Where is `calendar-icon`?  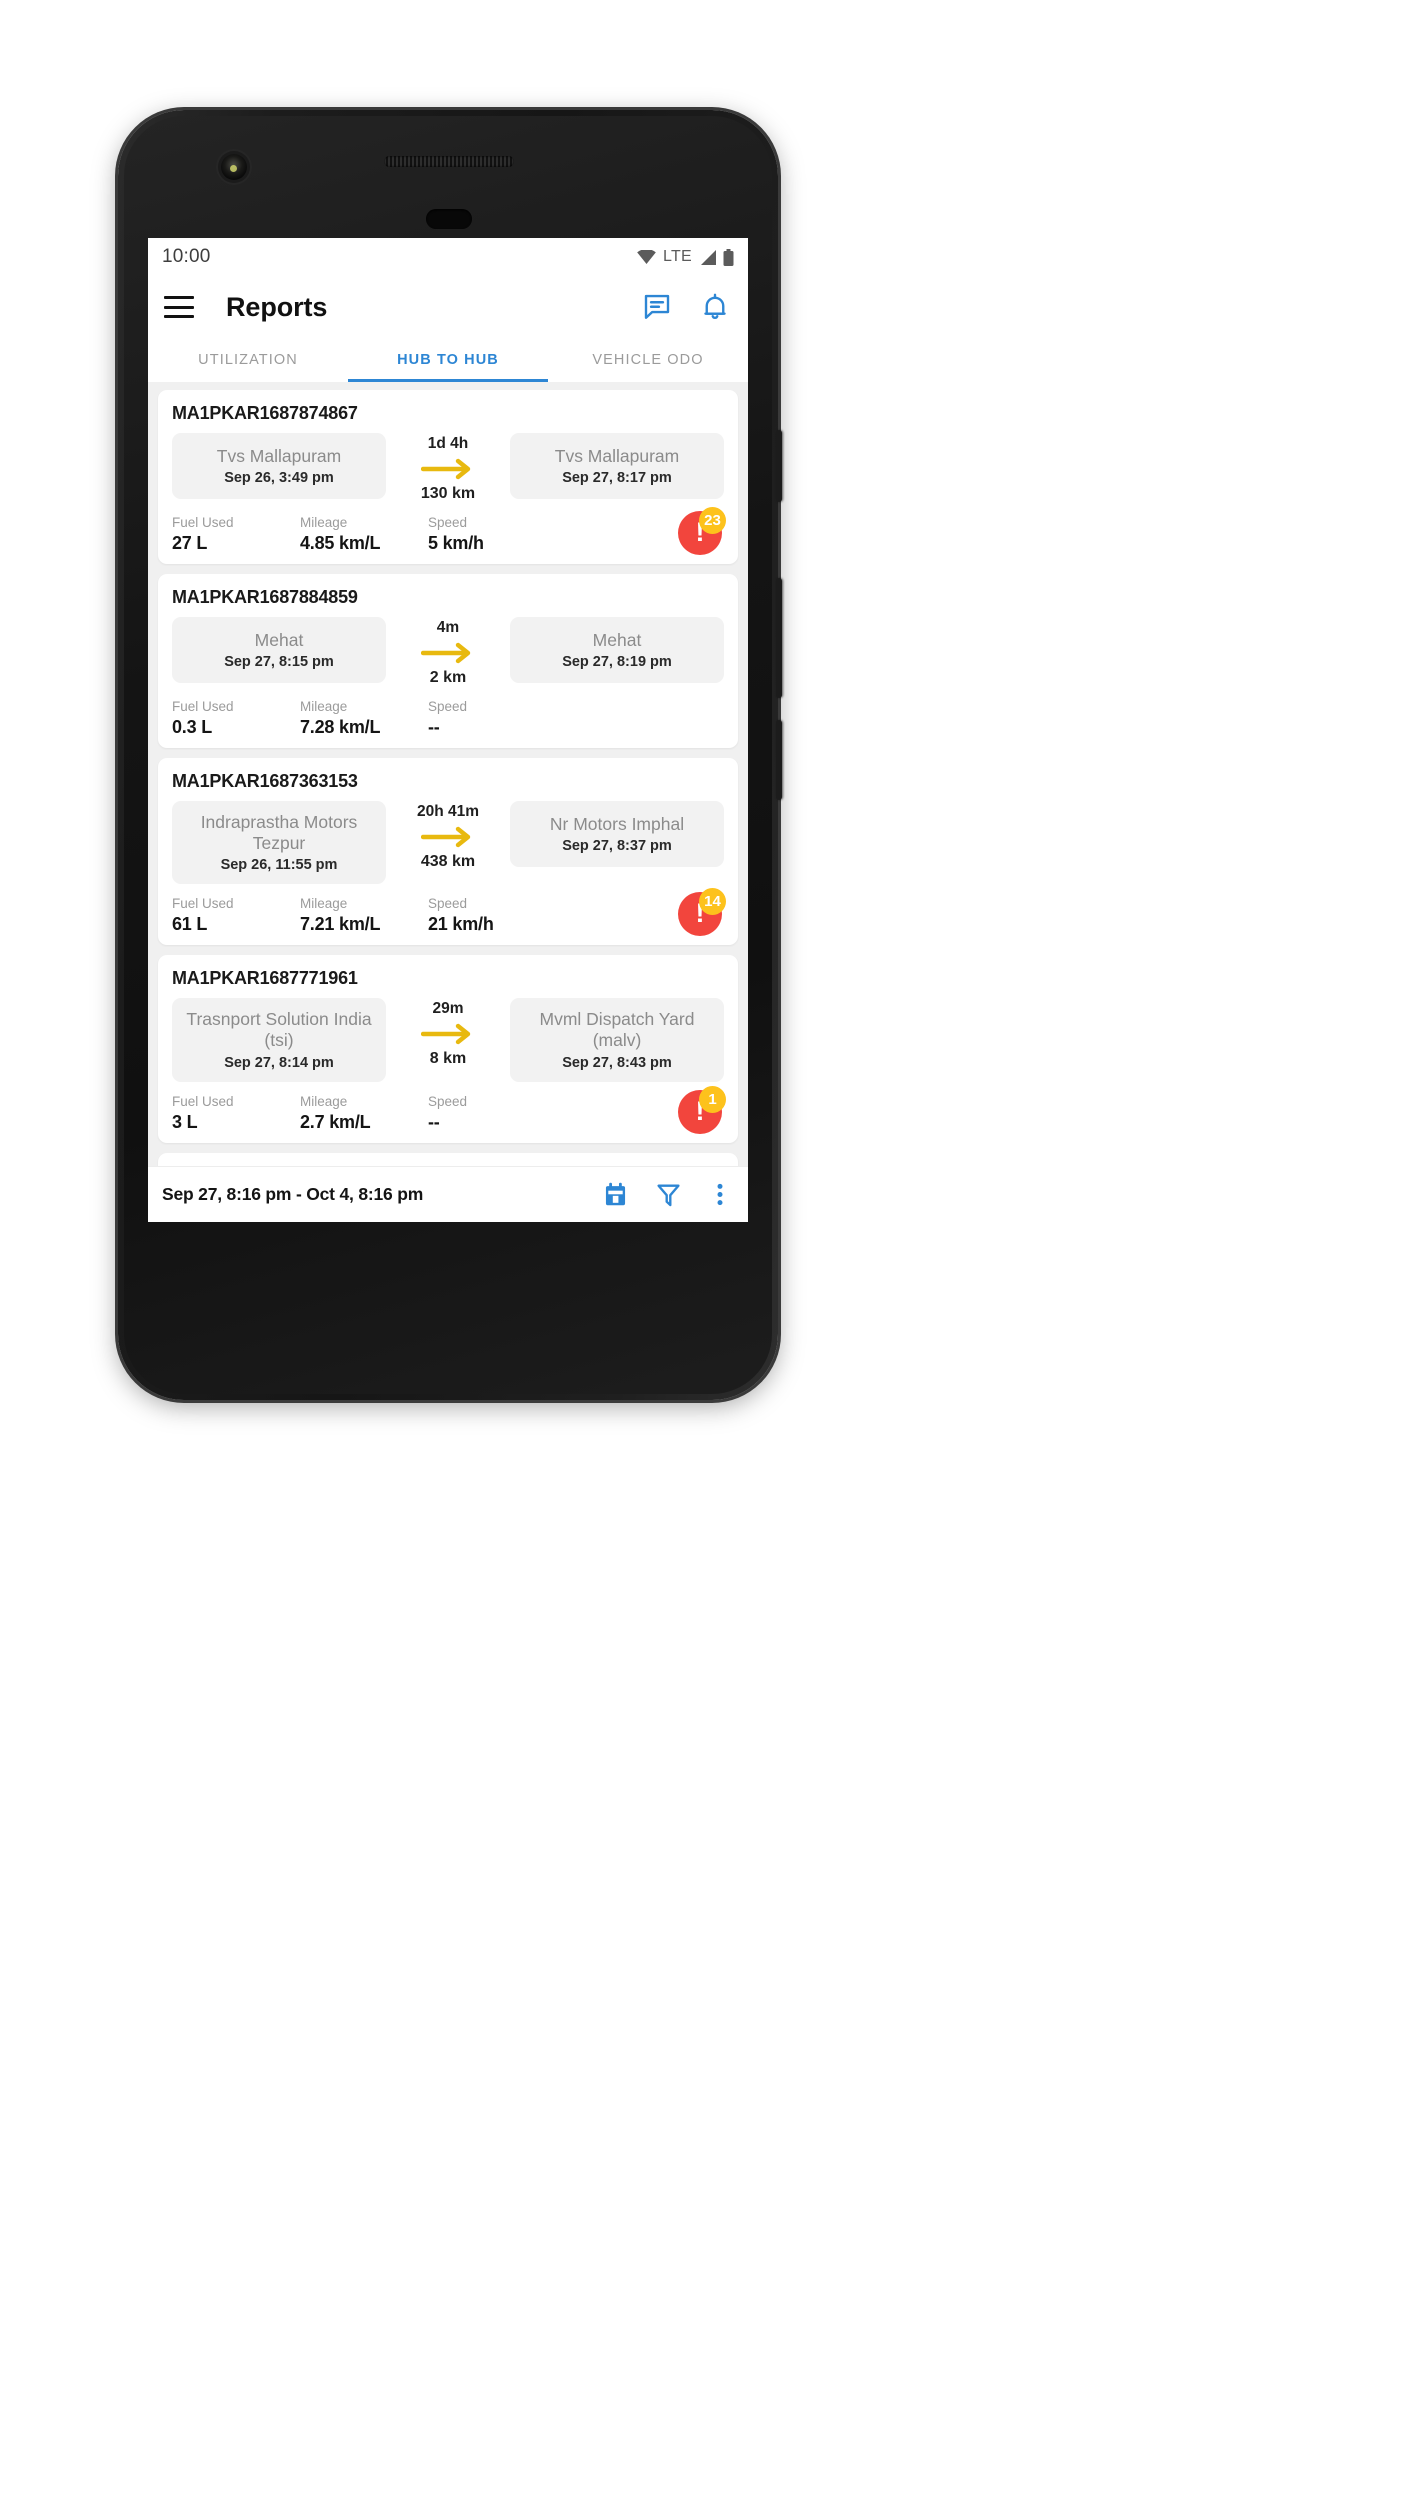
calendar-icon is located at coordinates (615, 1194).